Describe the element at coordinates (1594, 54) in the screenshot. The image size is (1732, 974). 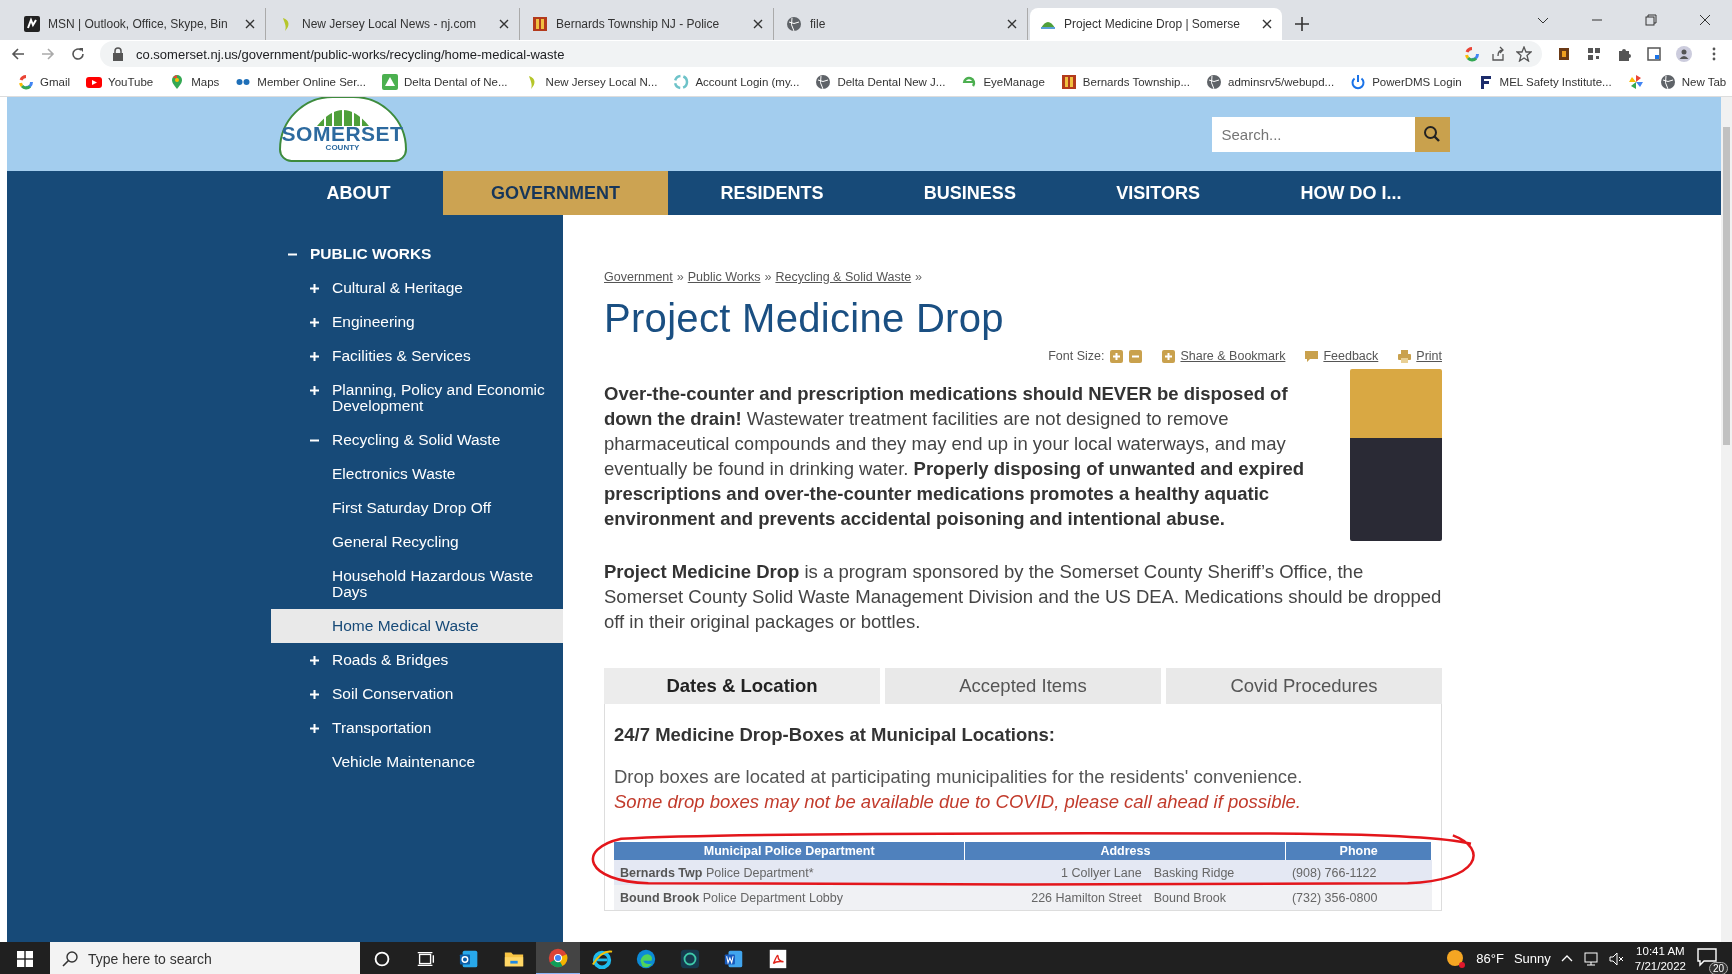
I see `qr-code-icon` at that location.